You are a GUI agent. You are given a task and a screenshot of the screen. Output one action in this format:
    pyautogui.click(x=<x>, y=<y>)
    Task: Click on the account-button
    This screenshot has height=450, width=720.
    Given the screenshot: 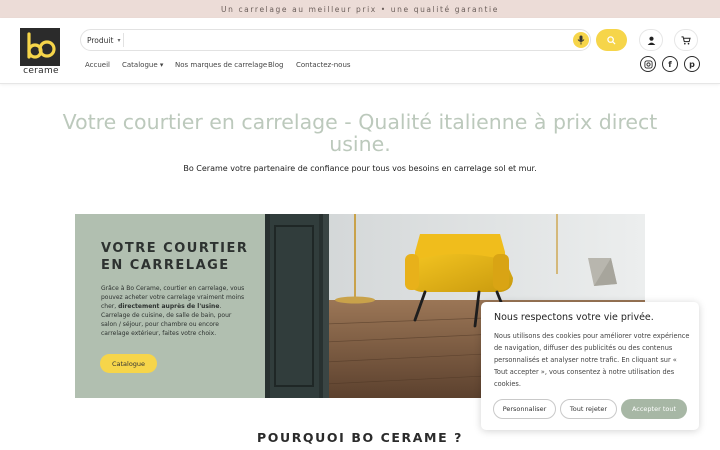 What is the action you would take?
    pyautogui.click(x=651, y=40)
    